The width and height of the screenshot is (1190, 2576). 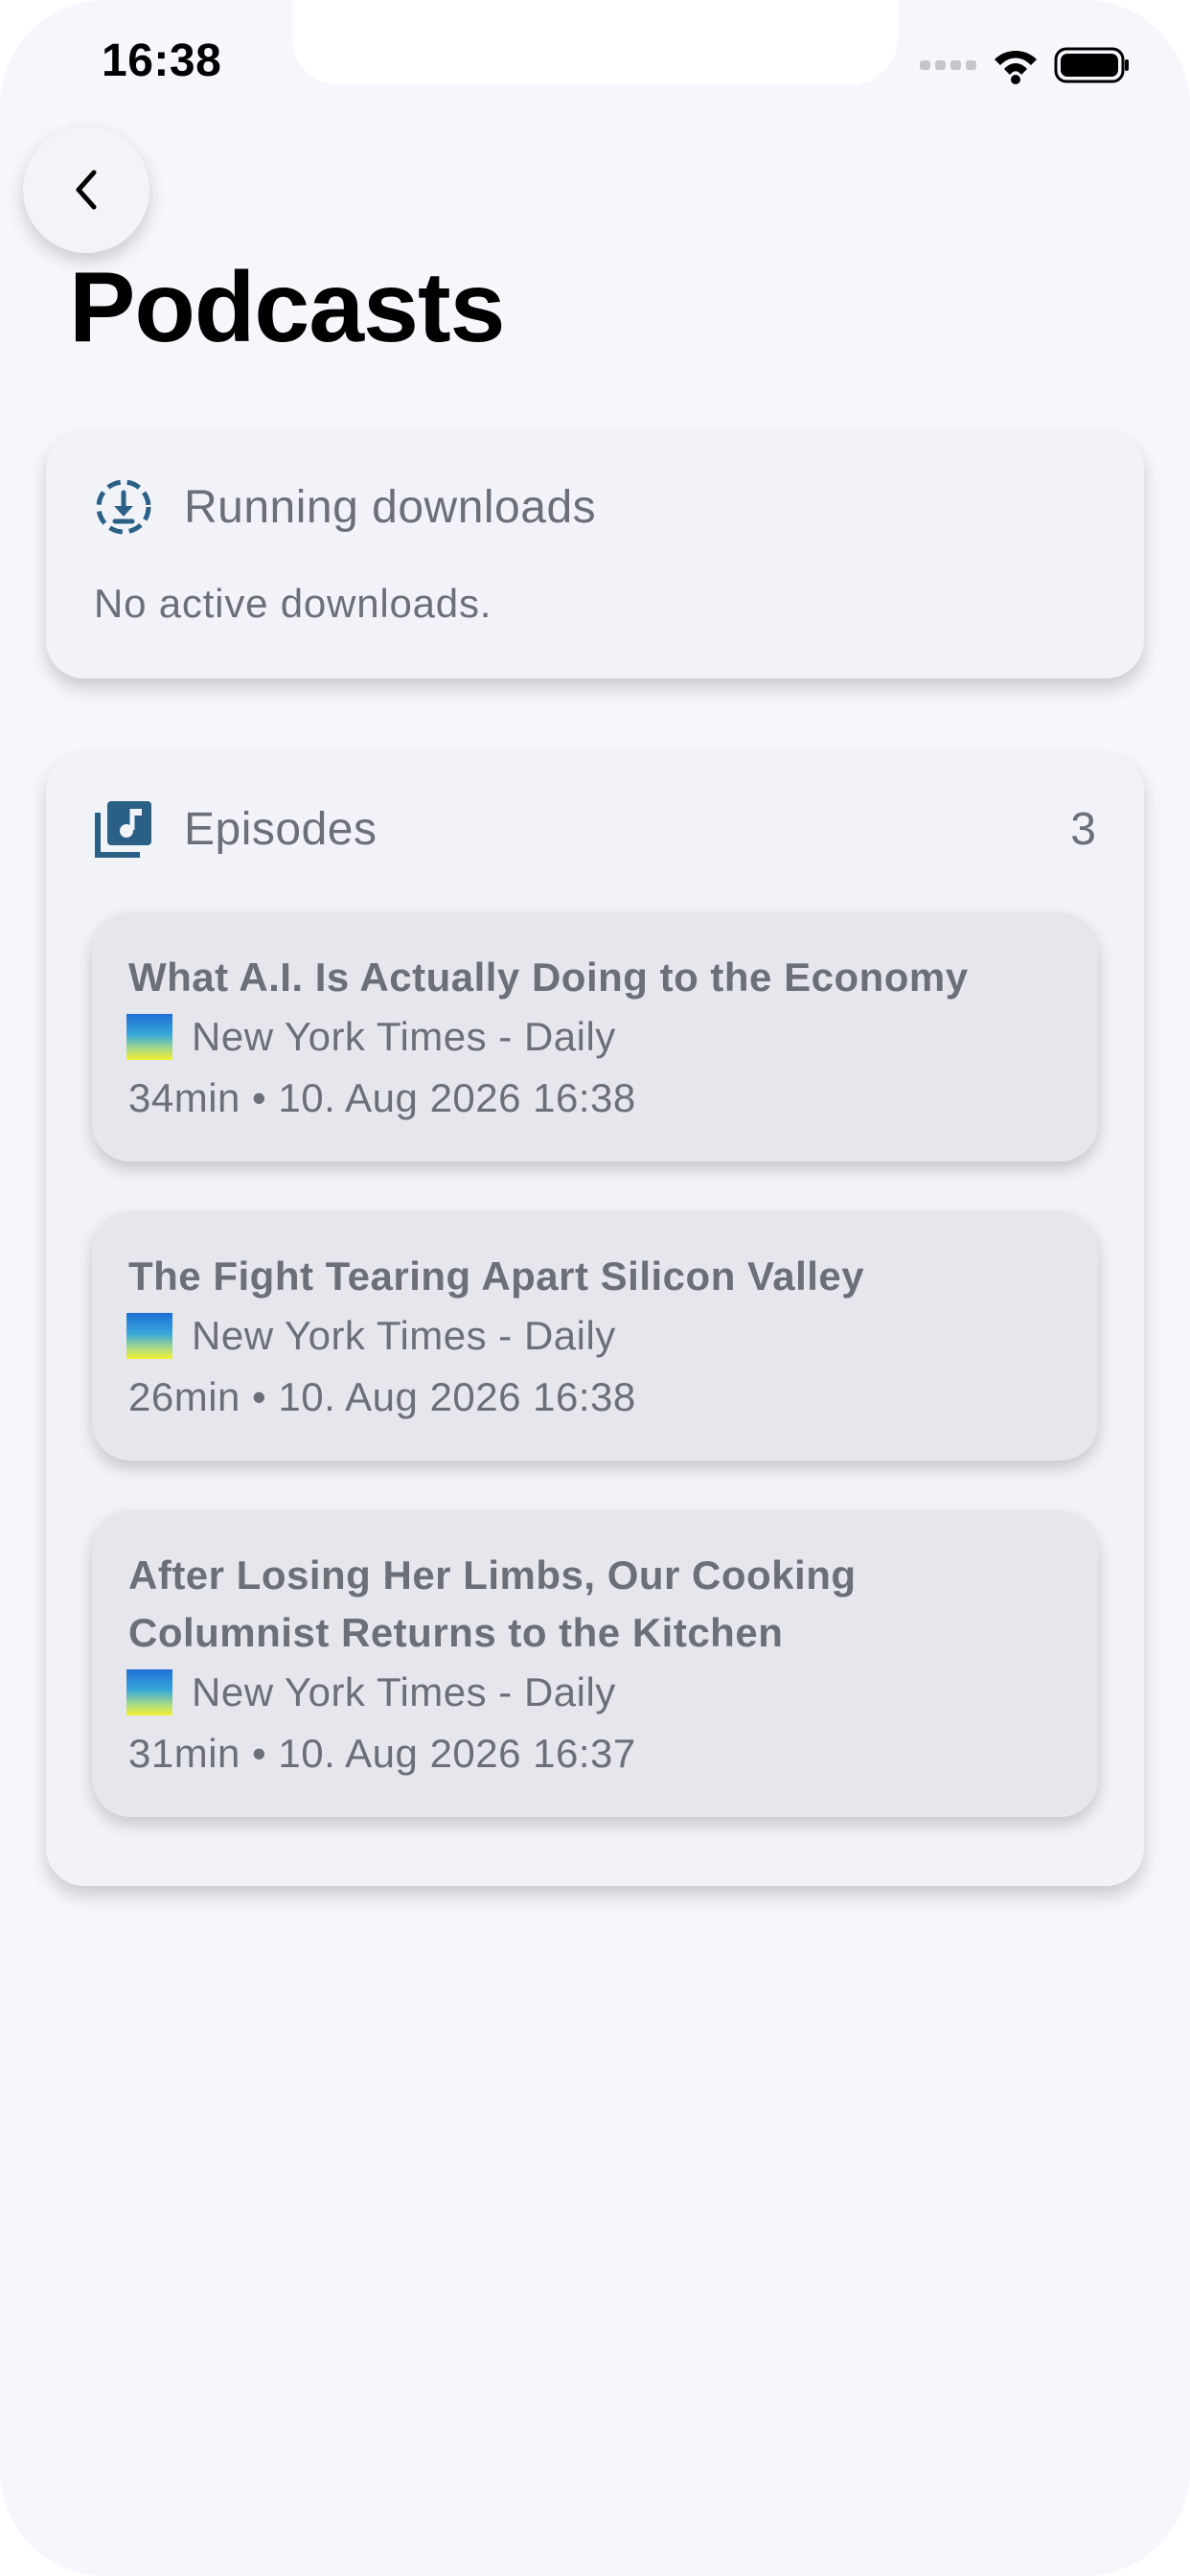 I want to click on episode-meta: 31min • 10. Aug 2026 16:37, so click(x=382, y=1753).